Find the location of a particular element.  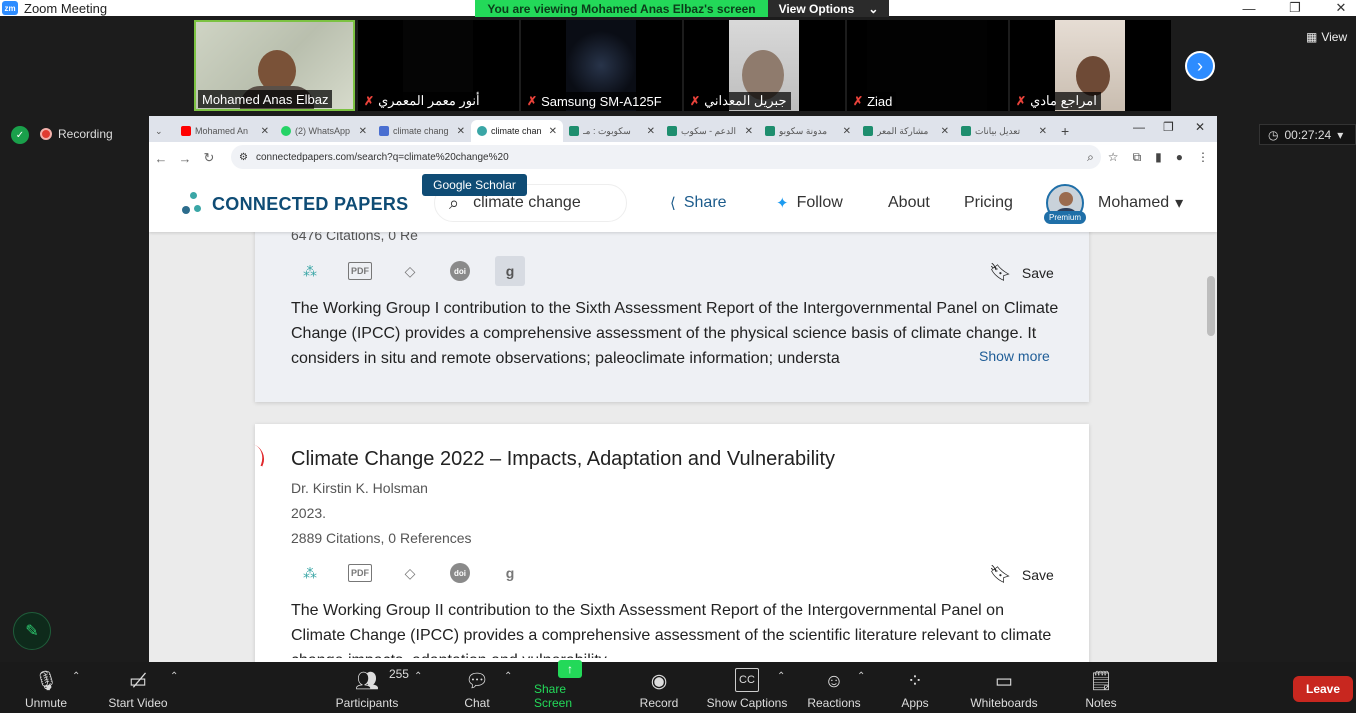

show-more-link: Show more is located at coordinates (1014, 356).